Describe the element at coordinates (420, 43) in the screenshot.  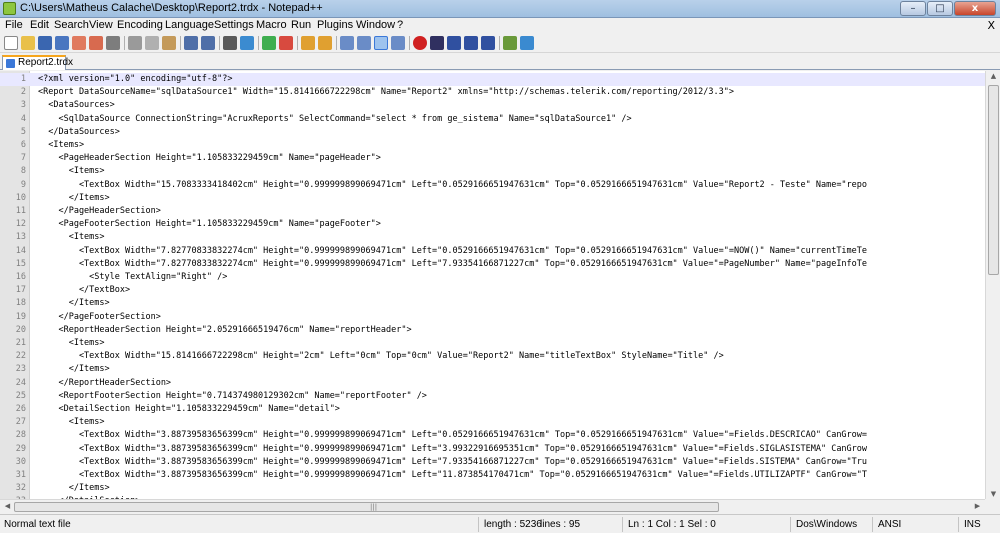
I see `record-macro-icon` at that location.